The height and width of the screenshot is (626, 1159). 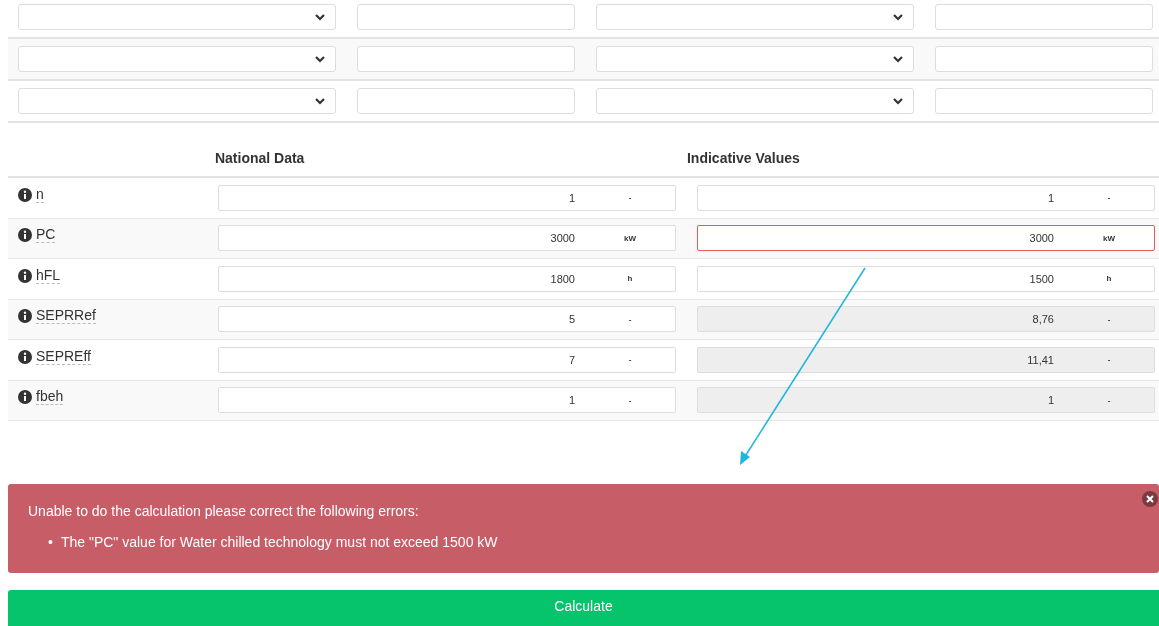 What do you see at coordinates (46, 235) in the screenshot?
I see `parameter-label: PC` at bounding box center [46, 235].